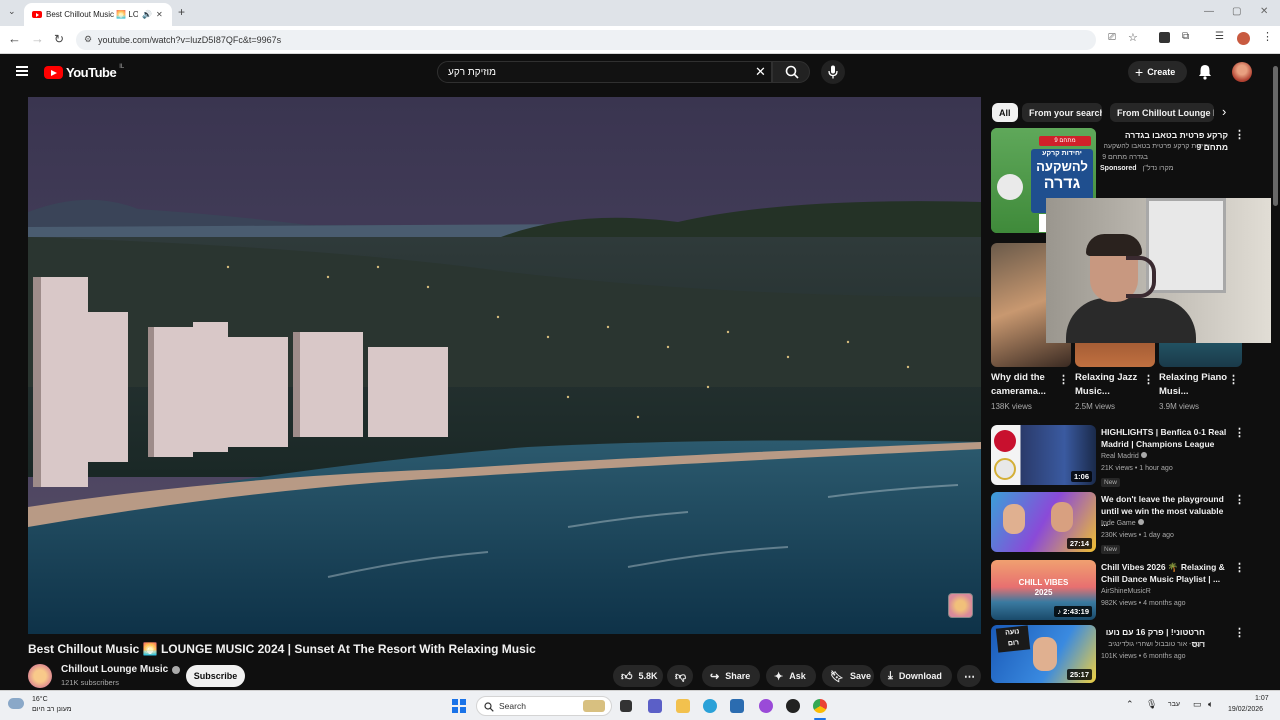 Image resolution: width=1280 pixels, height=720 pixels. I want to click on real-madrid-crest-icon, so click(1005, 469).